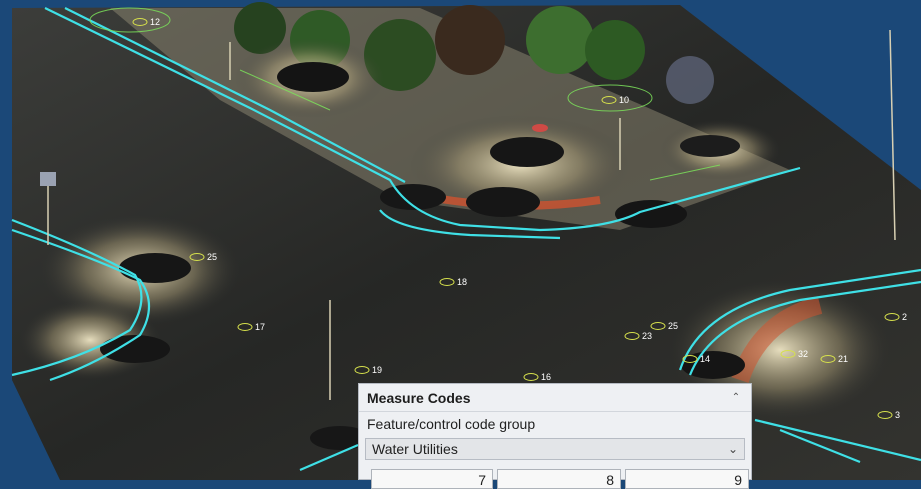  Describe the element at coordinates (647, 336) in the screenshot. I see `point-label: 23` at that location.